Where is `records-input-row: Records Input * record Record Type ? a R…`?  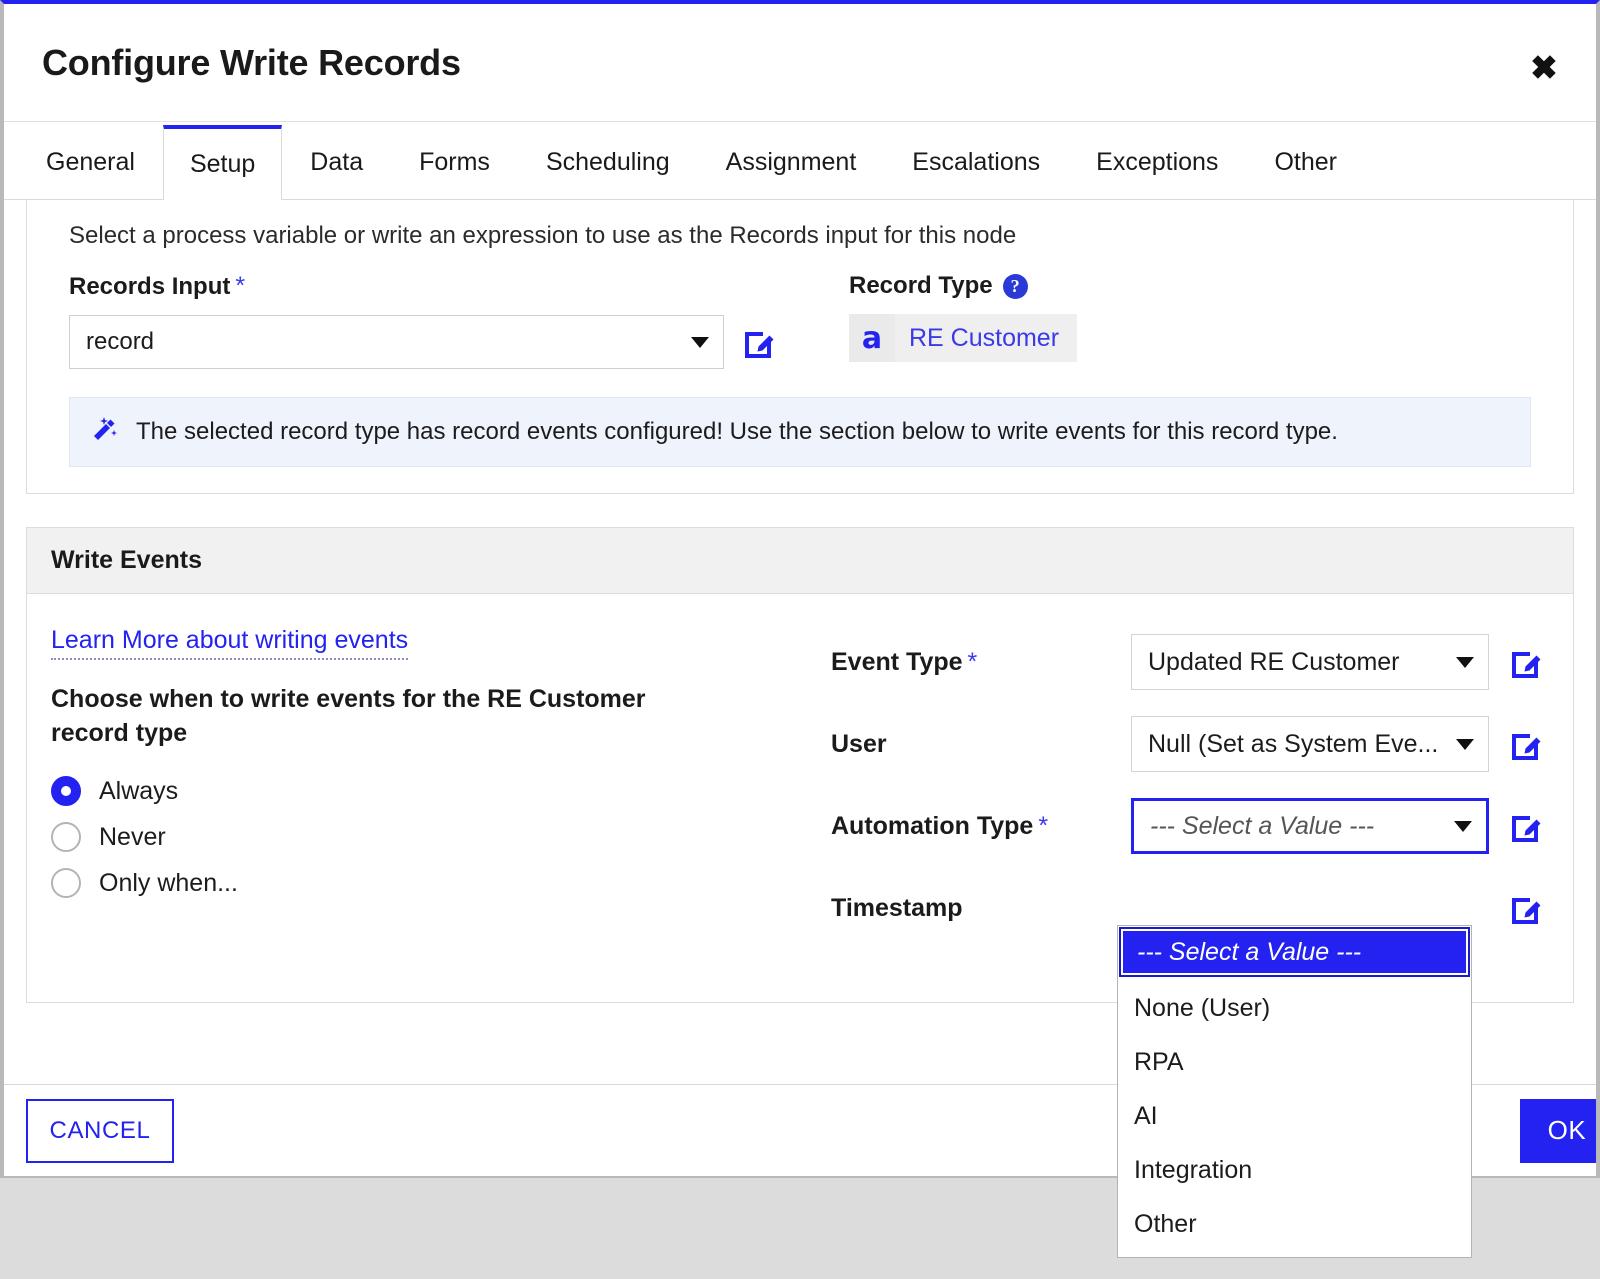 records-input-row: Records Input * record Record Type ? a R… is located at coordinates (800, 320).